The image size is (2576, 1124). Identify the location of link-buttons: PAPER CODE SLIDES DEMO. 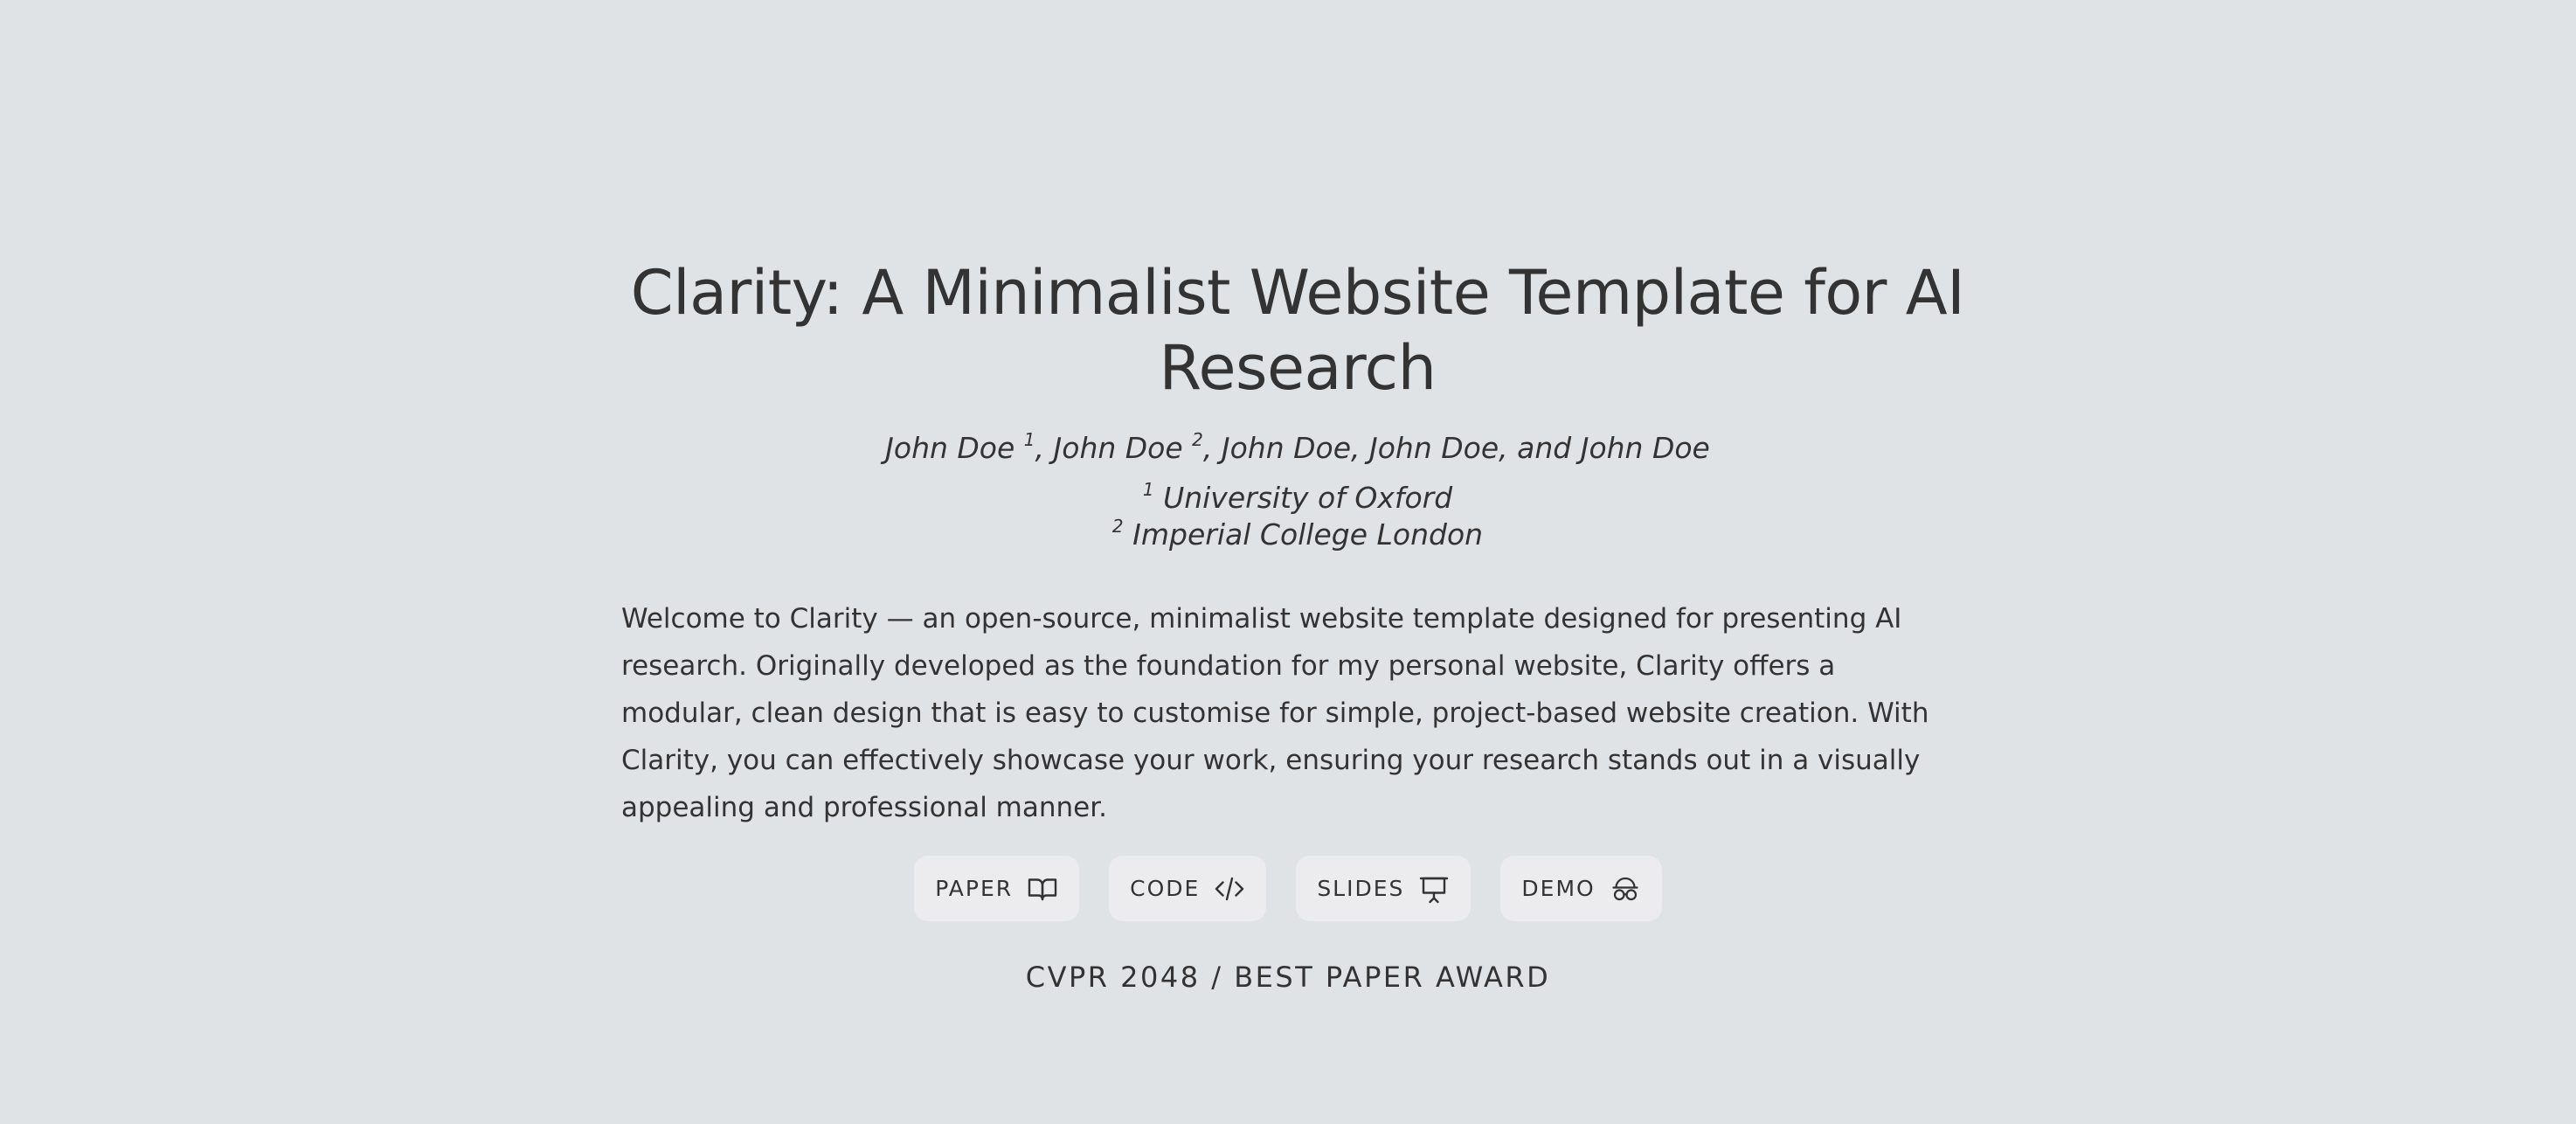
(1288, 888).